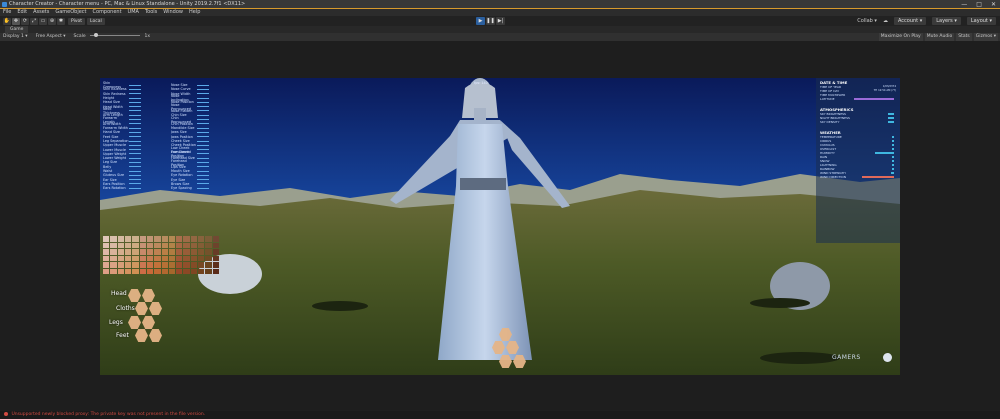 Image resolution: width=1000 pixels, height=419 pixels. I want to click on menu-help: Help, so click(194, 12).